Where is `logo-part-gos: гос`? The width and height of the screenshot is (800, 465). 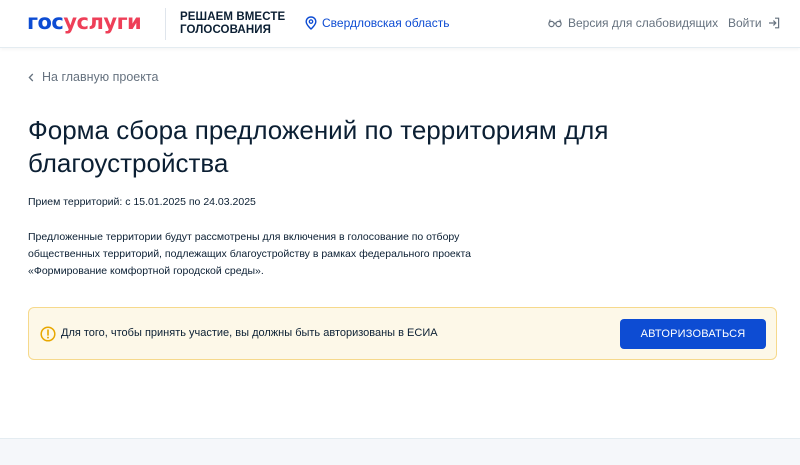
logo-part-gos: гос is located at coordinates (45, 22).